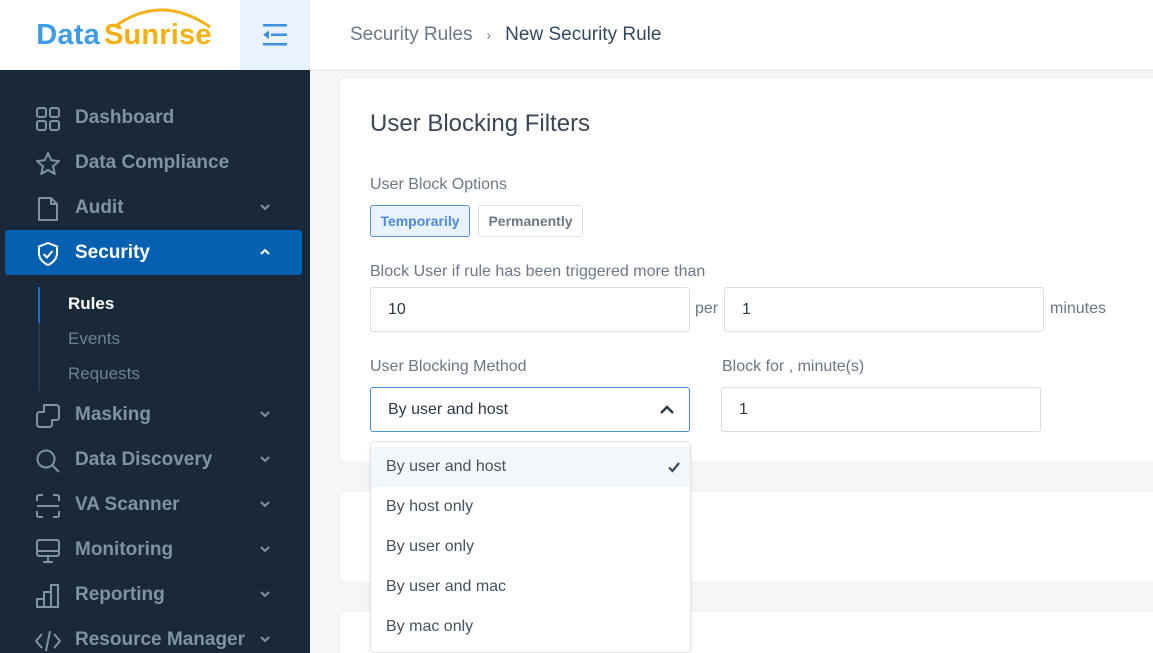  Describe the element at coordinates (397, 309) in the screenshot. I see `trigger-count-value: 10` at that location.